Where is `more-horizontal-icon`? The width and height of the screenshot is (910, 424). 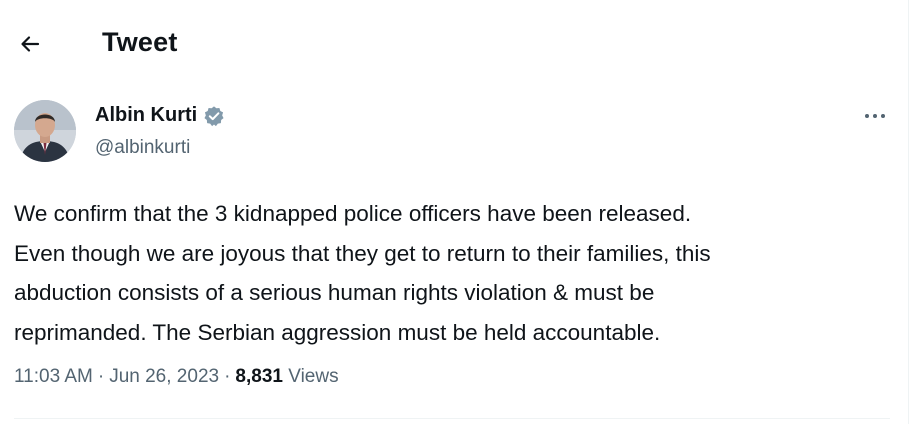
more-horizontal-icon is located at coordinates (875, 116).